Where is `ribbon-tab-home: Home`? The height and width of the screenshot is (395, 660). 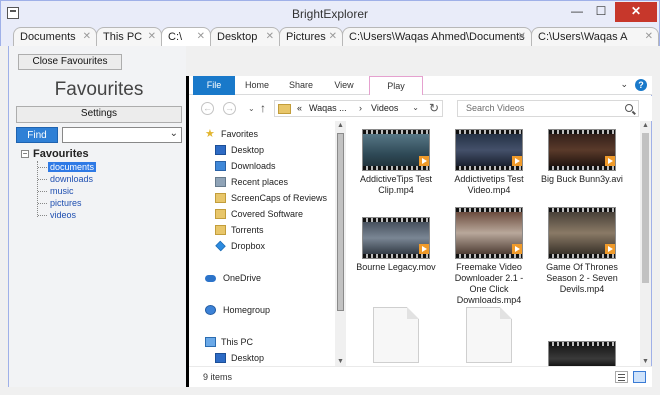
ribbon-tab-home: Home is located at coordinates (257, 85).